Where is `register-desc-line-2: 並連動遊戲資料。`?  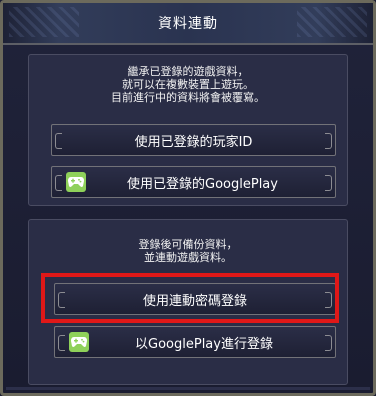 register-desc-line-2: 並連動遊戲資料。 is located at coordinates (188, 257).